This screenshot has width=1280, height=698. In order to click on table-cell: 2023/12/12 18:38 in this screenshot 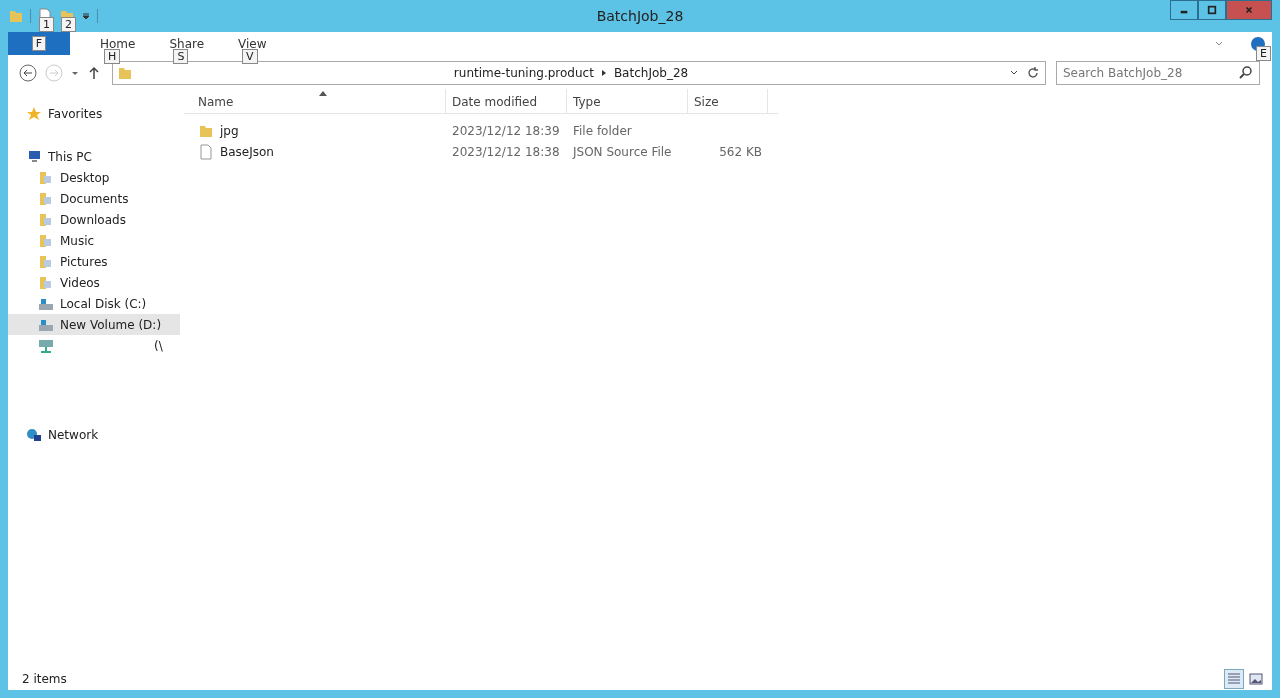, I will do `click(506, 151)`.